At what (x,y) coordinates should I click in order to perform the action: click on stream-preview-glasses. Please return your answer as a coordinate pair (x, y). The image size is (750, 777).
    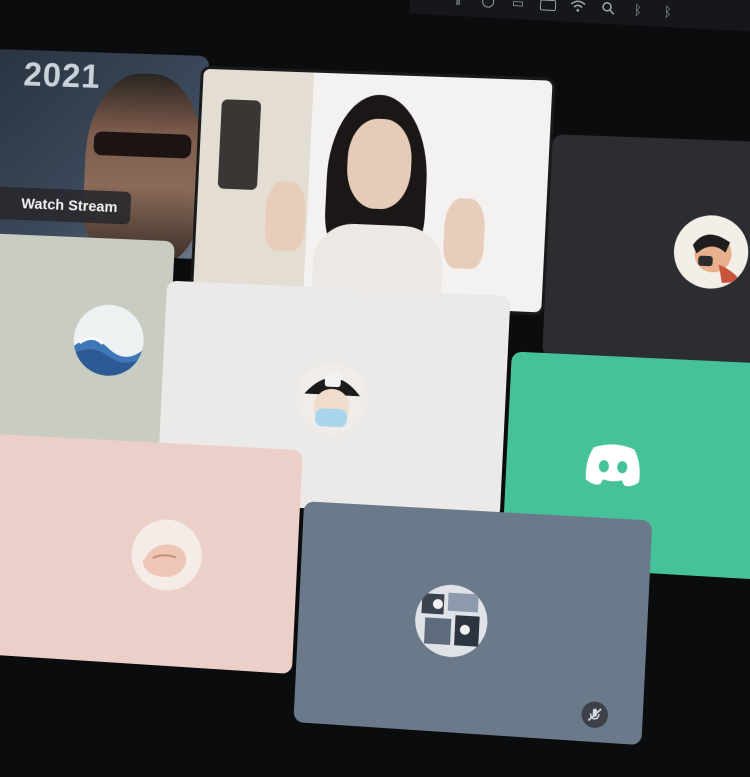
    Looking at the image, I should click on (142, 145).